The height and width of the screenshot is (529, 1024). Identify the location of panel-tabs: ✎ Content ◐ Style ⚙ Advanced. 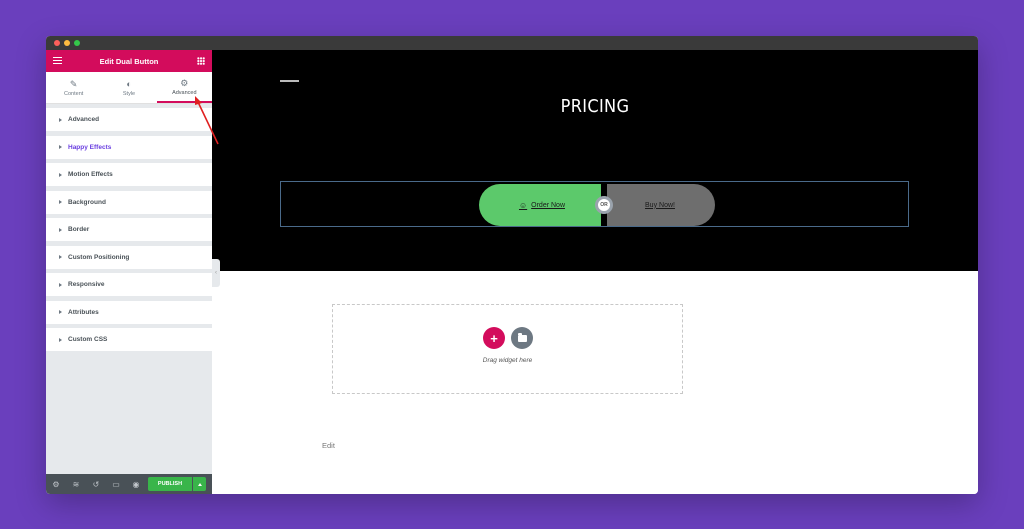
(129, 88).